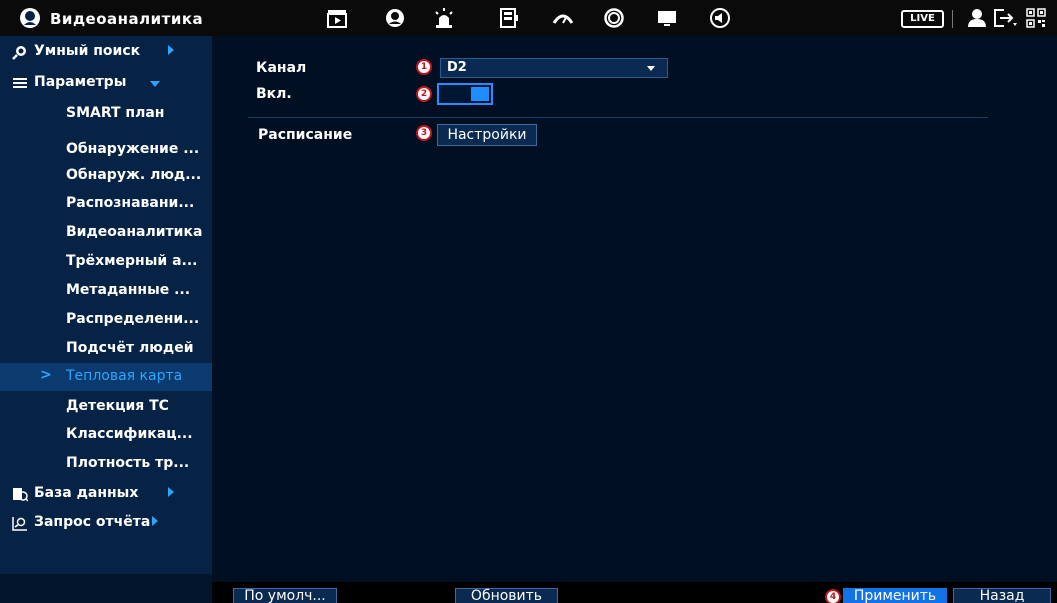  I want to click on sidebar-subitem: Подсчёт людей, so click(106, 349).